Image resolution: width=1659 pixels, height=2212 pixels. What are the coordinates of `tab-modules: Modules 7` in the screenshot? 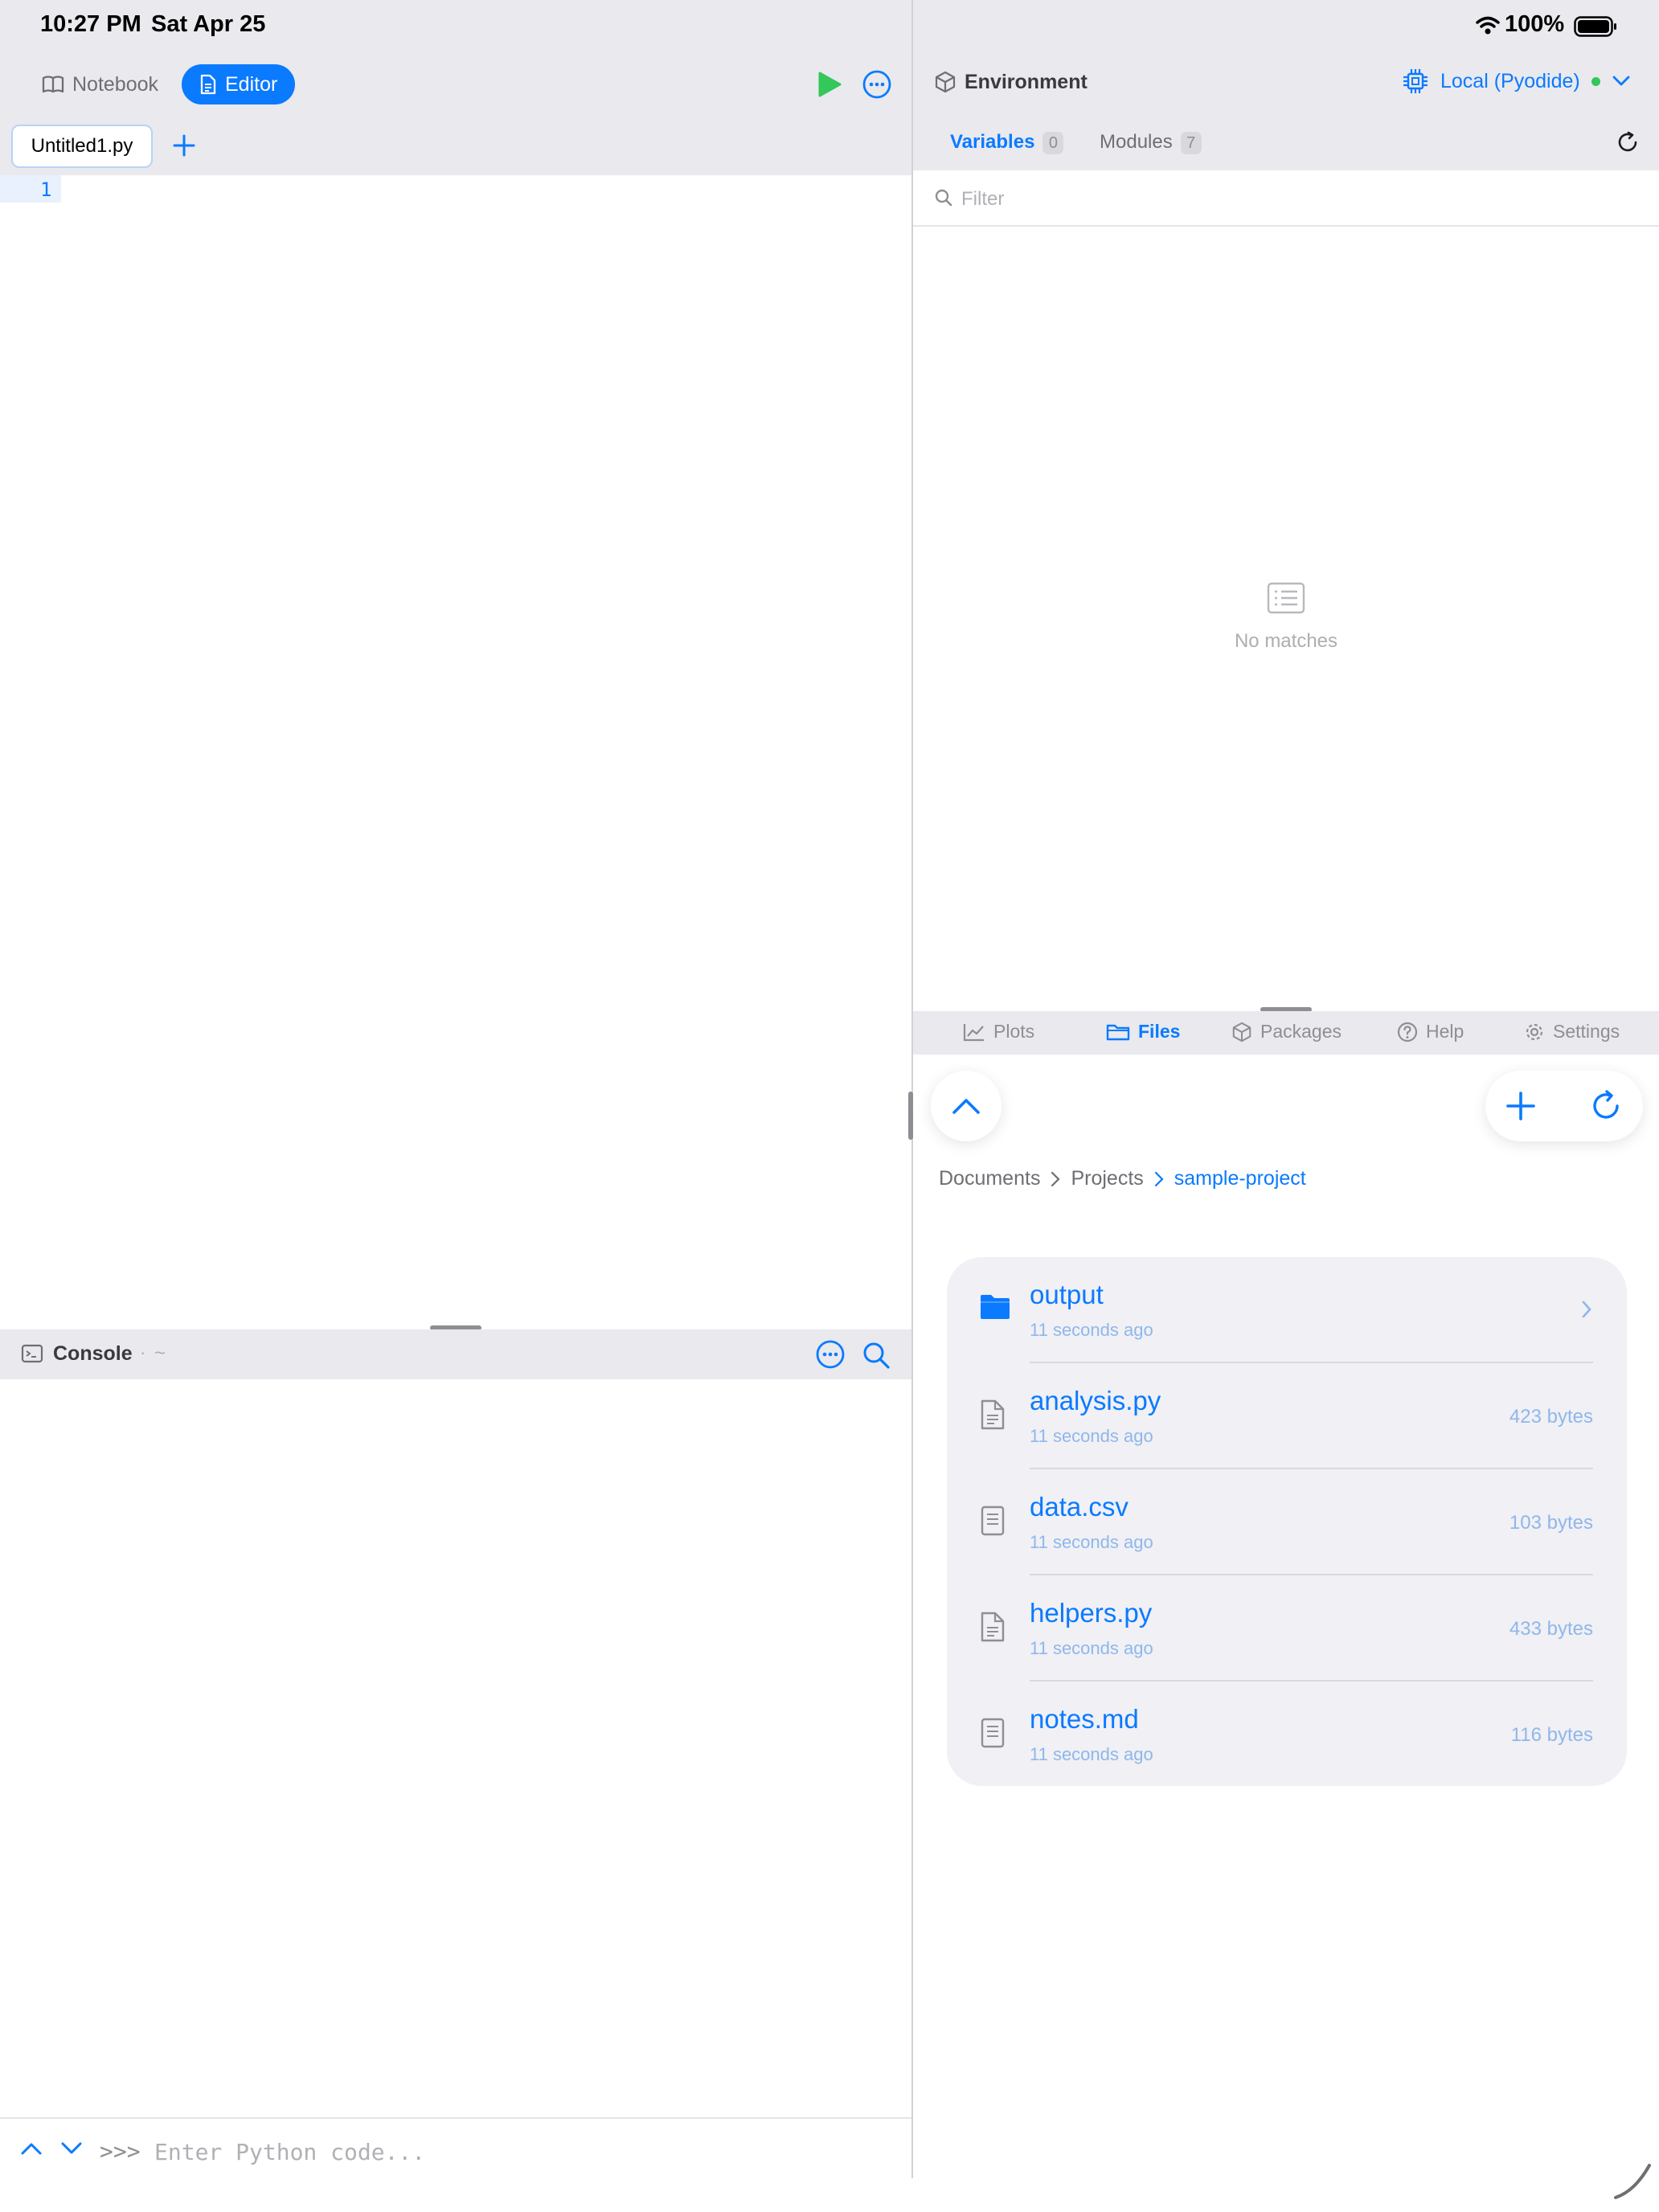 It's located at (1151, 142).